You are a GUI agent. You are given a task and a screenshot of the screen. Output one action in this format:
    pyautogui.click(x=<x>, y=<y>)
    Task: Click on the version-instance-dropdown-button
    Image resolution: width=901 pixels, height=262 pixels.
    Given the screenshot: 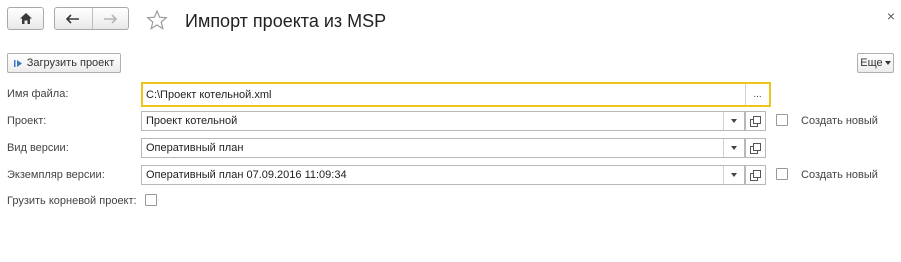 What is the action you would take?
    pyautogui.click(x=733, y=175)
    